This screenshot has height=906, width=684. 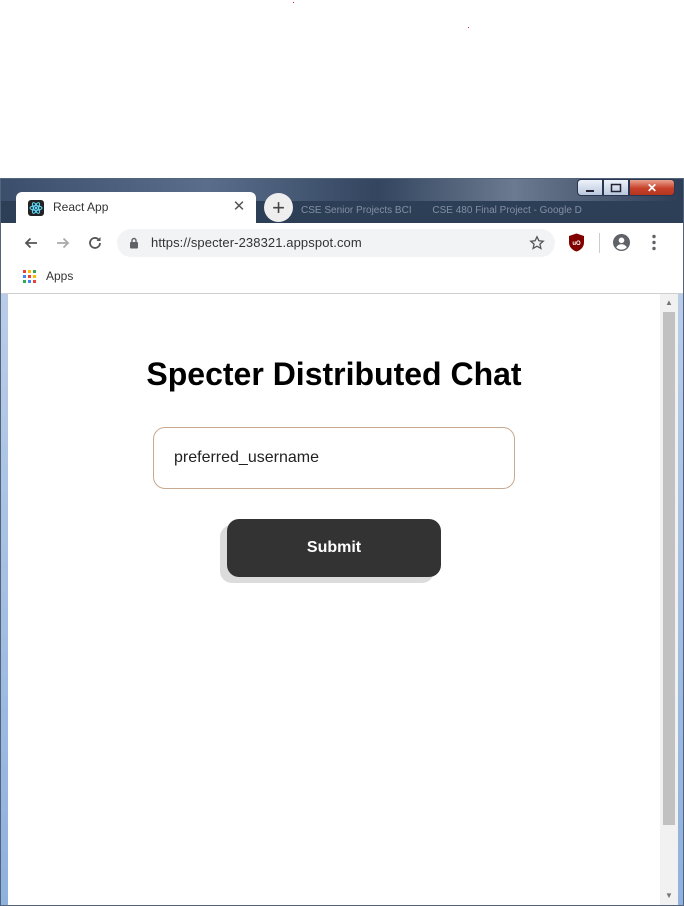 What do you see at coordinates (4, 599) in the screenshot?
I see `window-border-left` at bounding box center [4, 599].